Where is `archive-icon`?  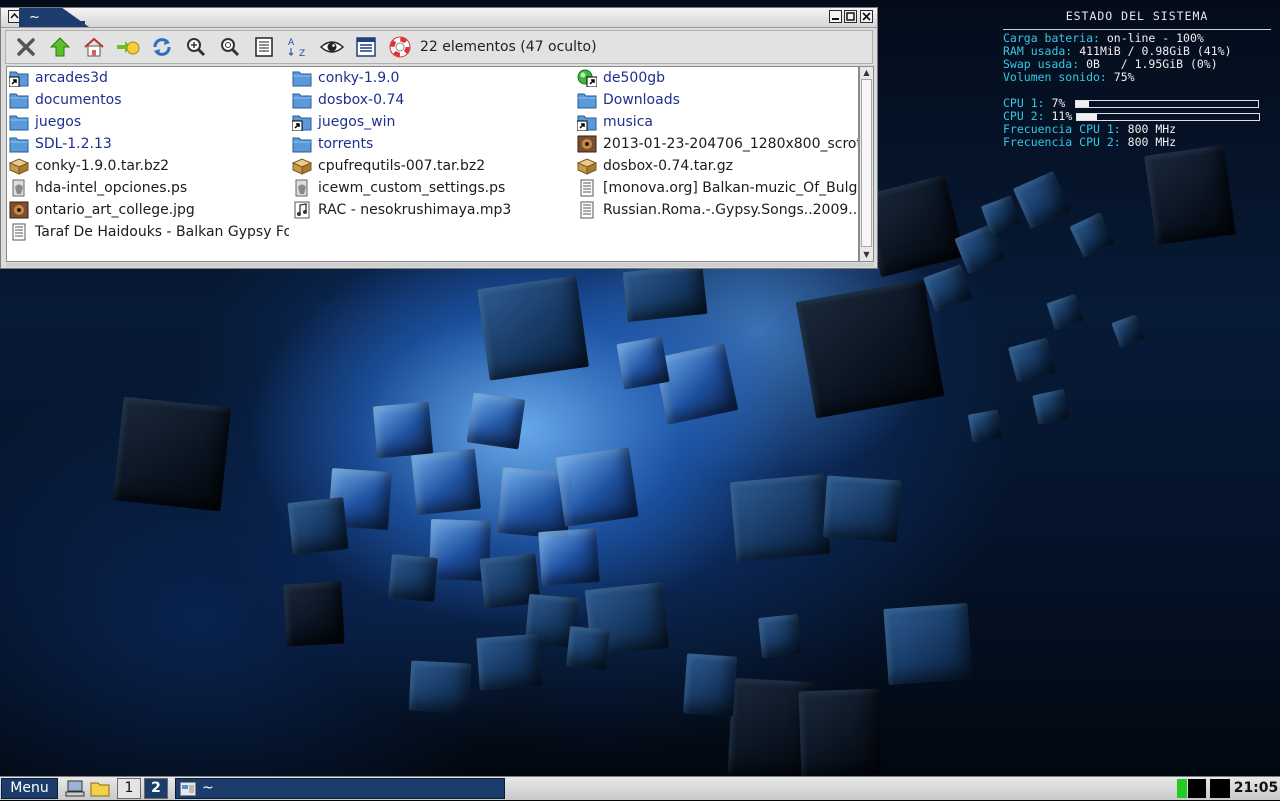 archive-icon is located at coordinates (587, 166).